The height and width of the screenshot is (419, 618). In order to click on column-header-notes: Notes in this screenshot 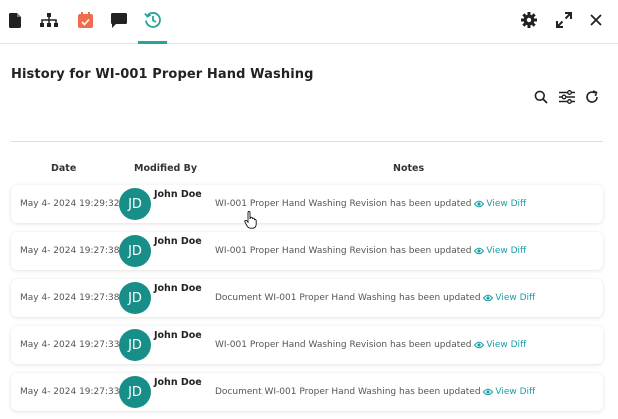, I will do `click(409, 168)`.